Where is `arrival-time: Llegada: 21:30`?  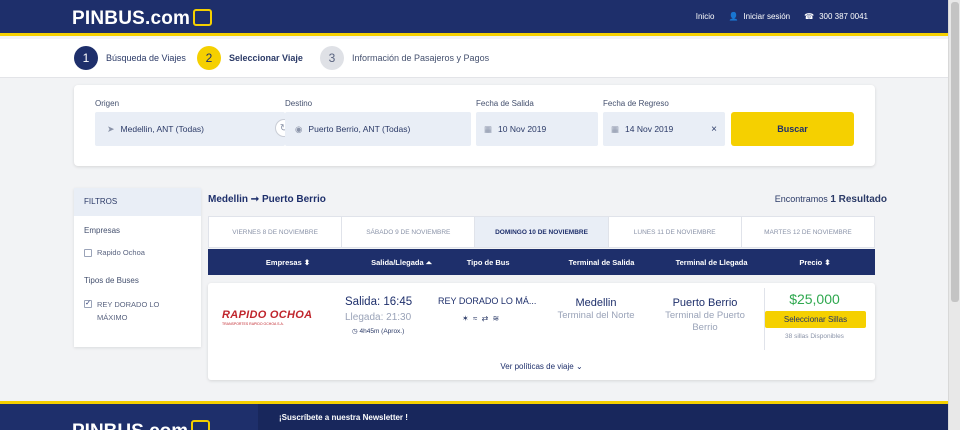 arrival-time: Llegada: 21:30 is located at coordinates (378, 317).